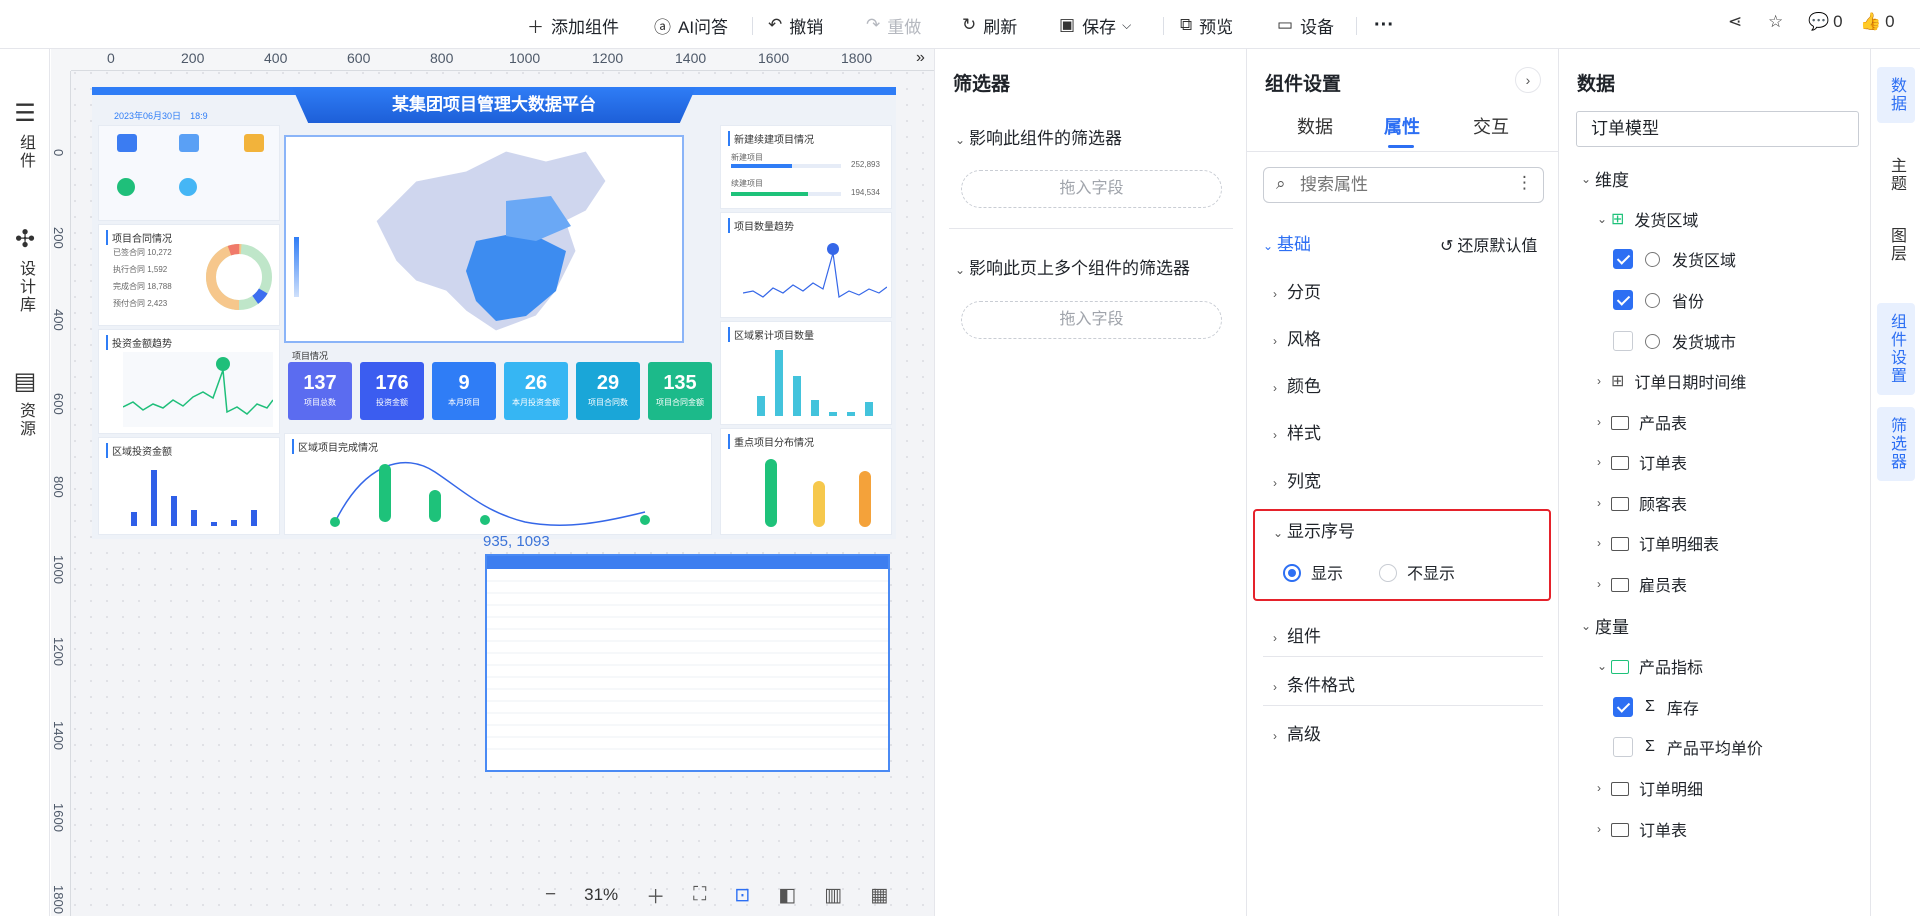 The height and width of the screenshot is (916, 1920). What do you see at coordinates (1602, 219) in the screenshot?
I see `chevron-down-icon: ⌄` at bounding box center [1602, 219].